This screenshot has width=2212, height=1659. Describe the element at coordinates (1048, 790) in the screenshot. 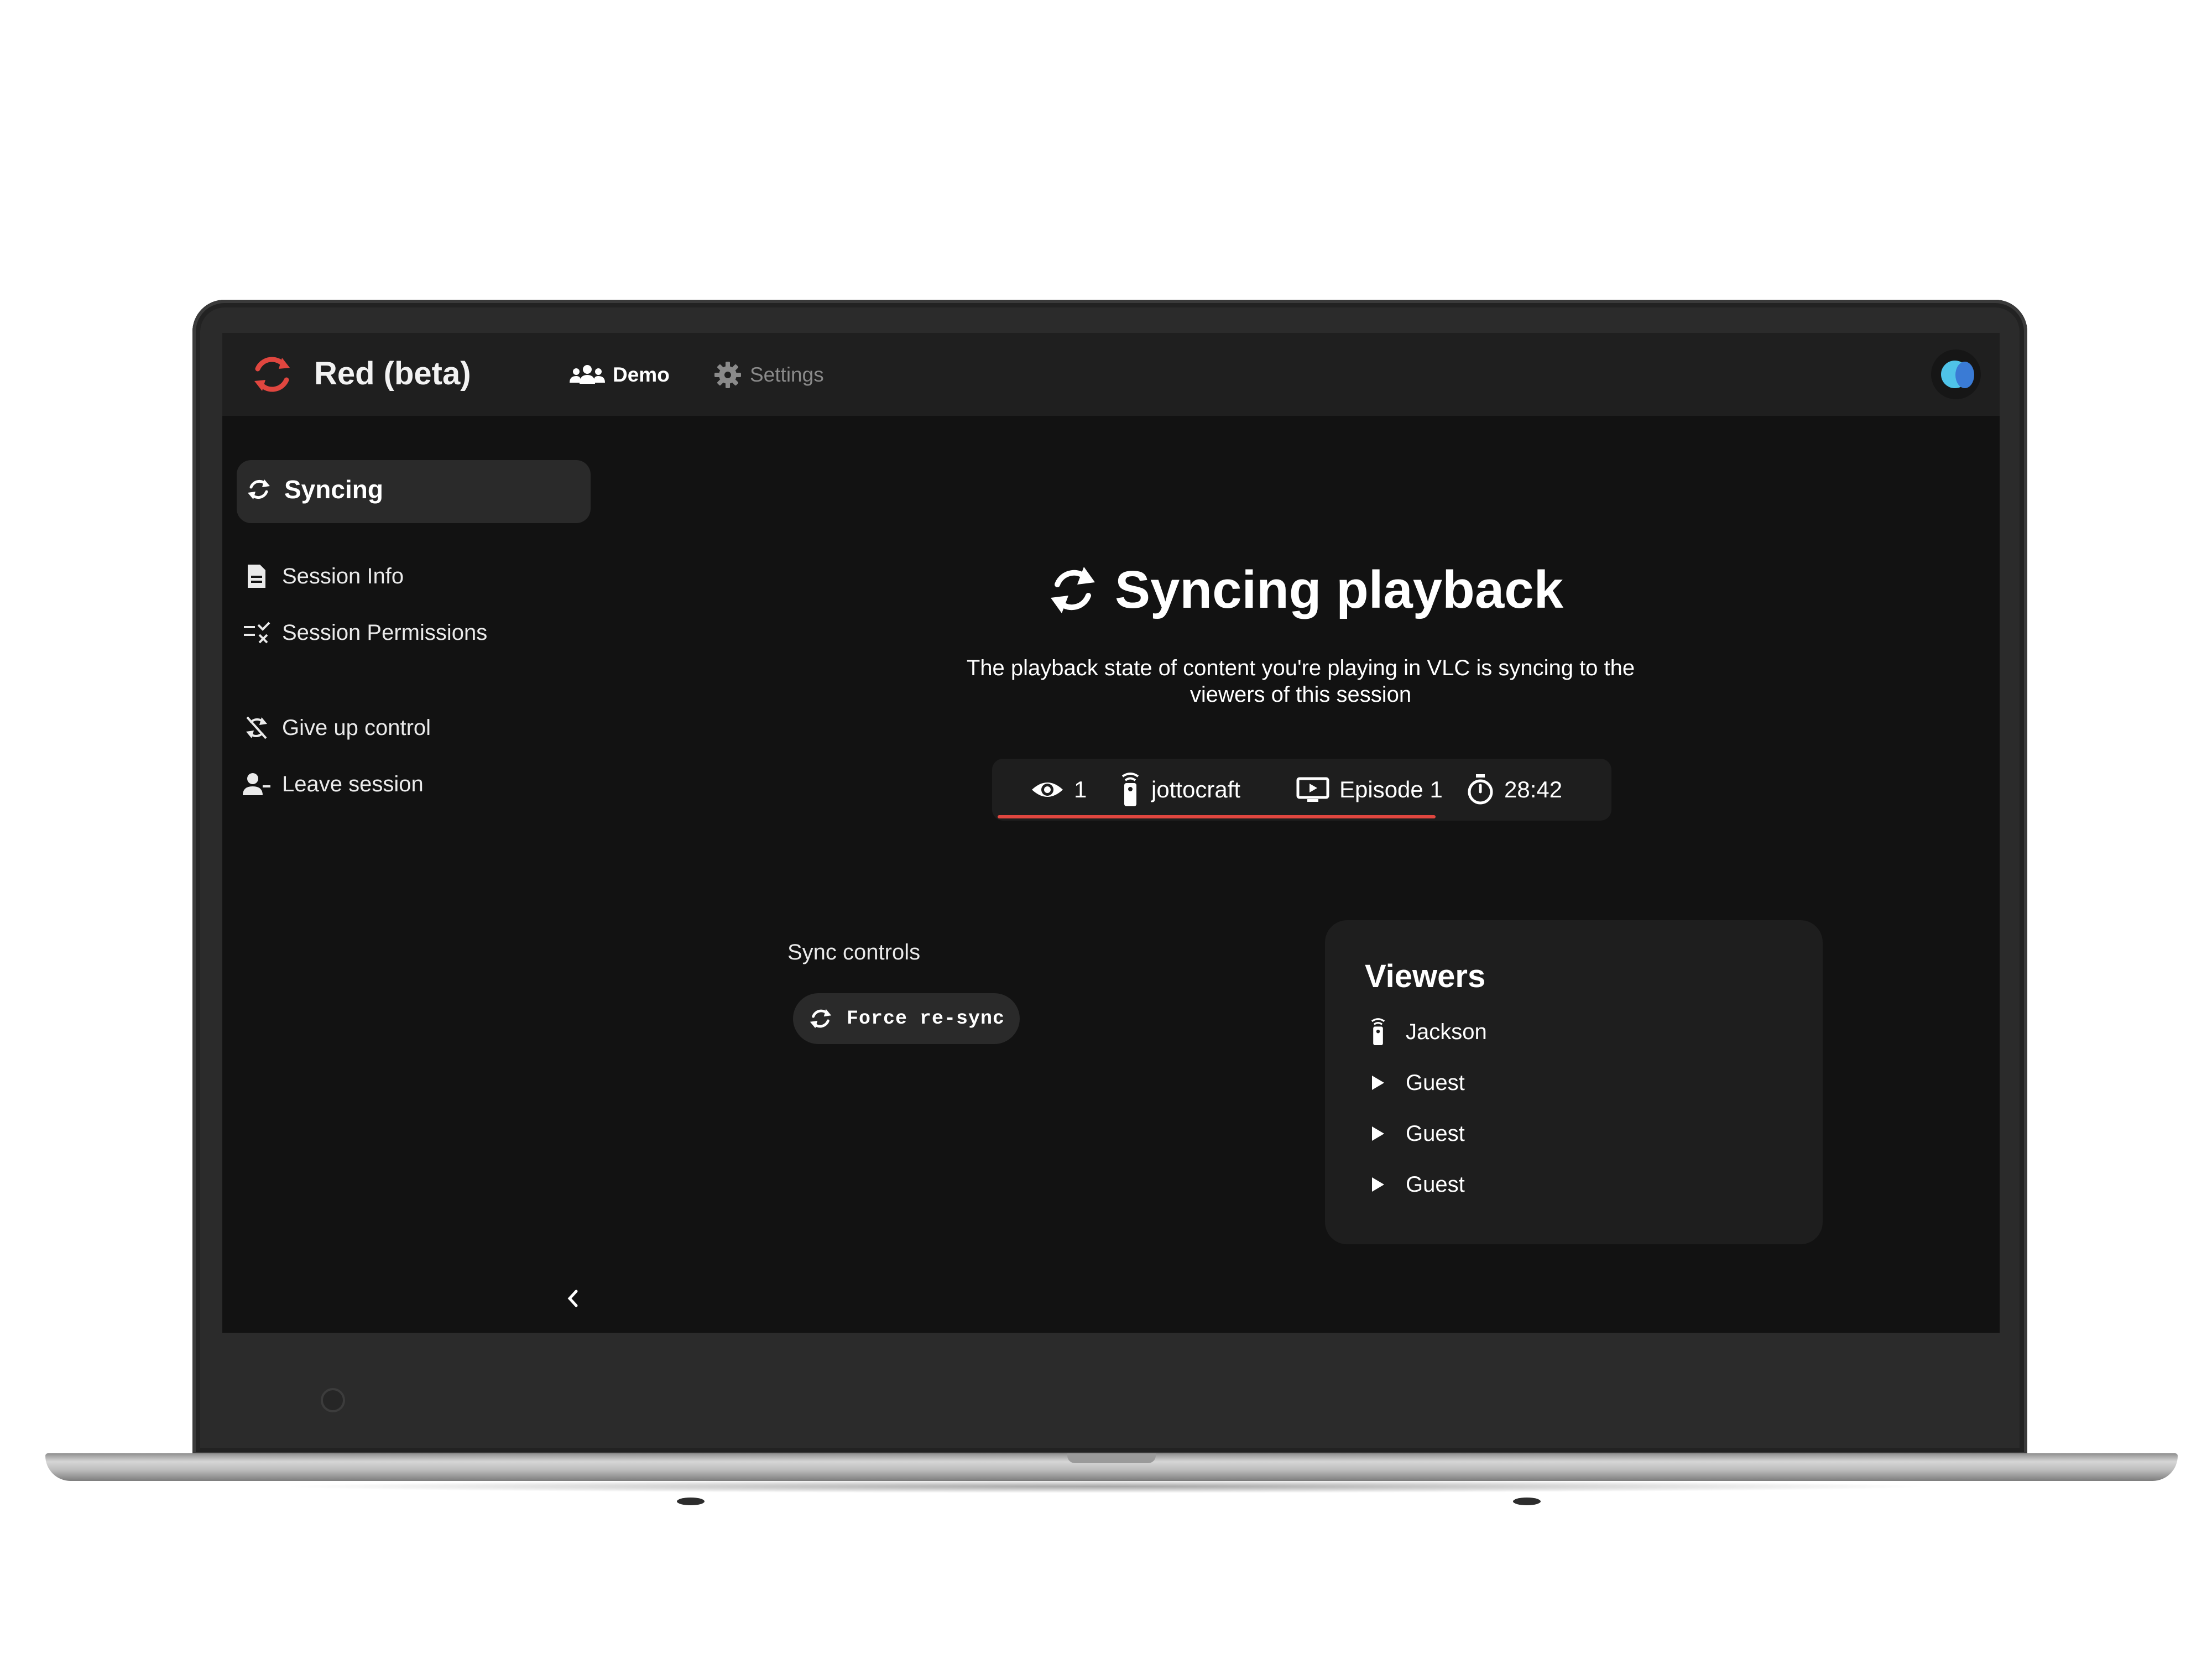

I see `eye-icon` at that location.